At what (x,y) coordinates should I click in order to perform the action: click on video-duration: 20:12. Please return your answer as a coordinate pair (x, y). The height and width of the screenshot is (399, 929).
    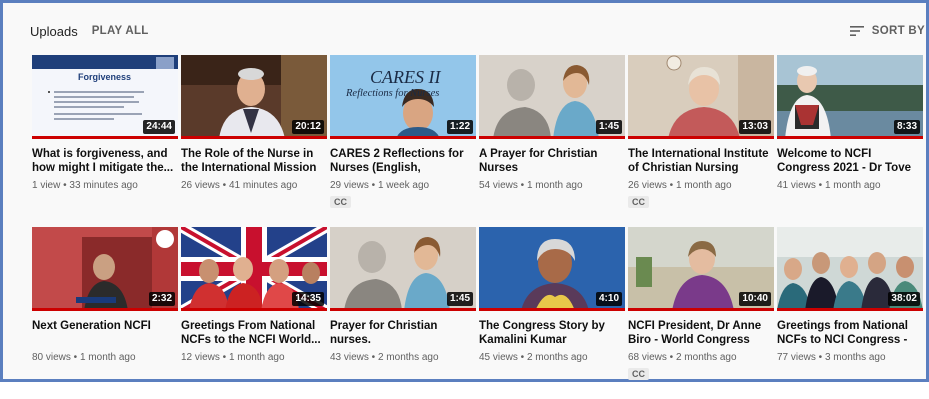
    Looking at the image, I should click on (308, 127).